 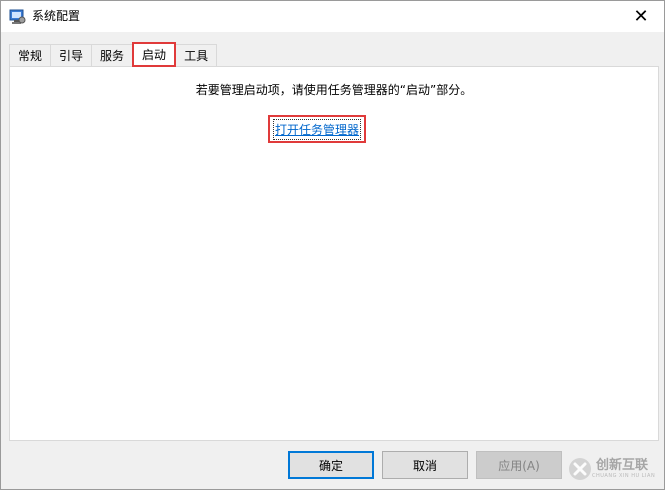 I want to click on watermark-subtext: CHUANG XIN HU LIAN, so click(x=624, y=476).